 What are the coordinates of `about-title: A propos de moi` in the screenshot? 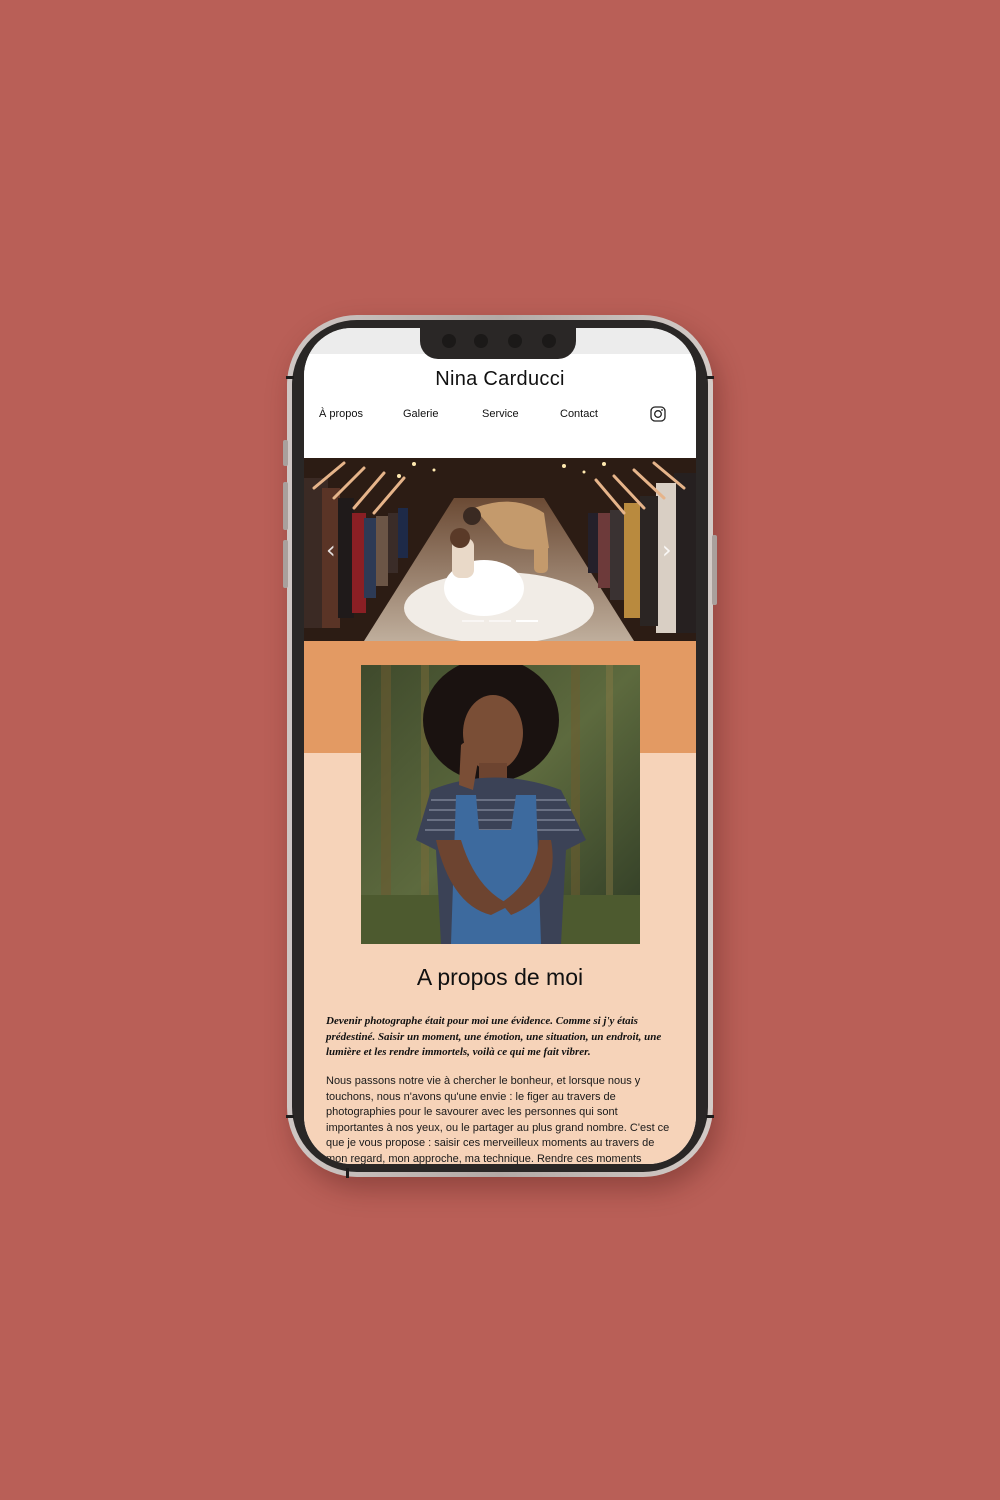 It's located at (500, 977).